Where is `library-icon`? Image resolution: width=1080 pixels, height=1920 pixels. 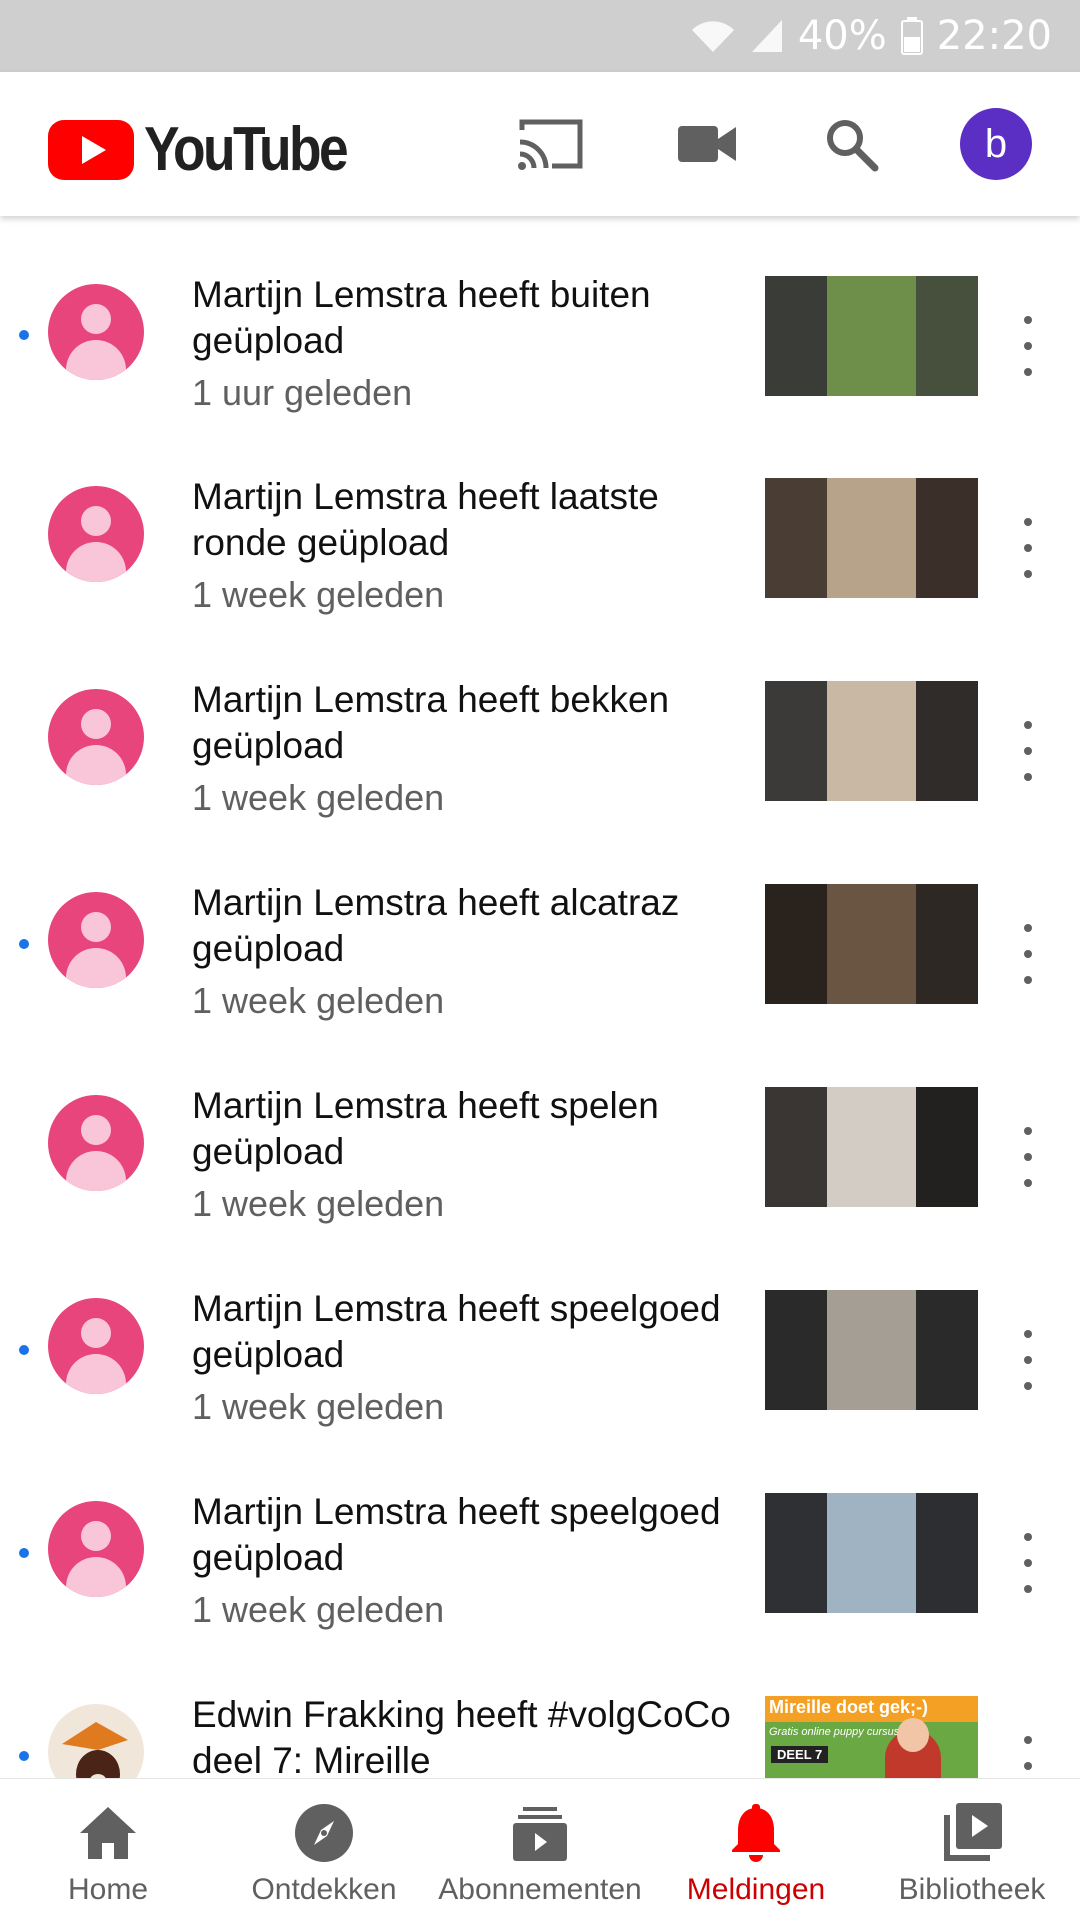
library-icon is located at coordinates (973, 1832).